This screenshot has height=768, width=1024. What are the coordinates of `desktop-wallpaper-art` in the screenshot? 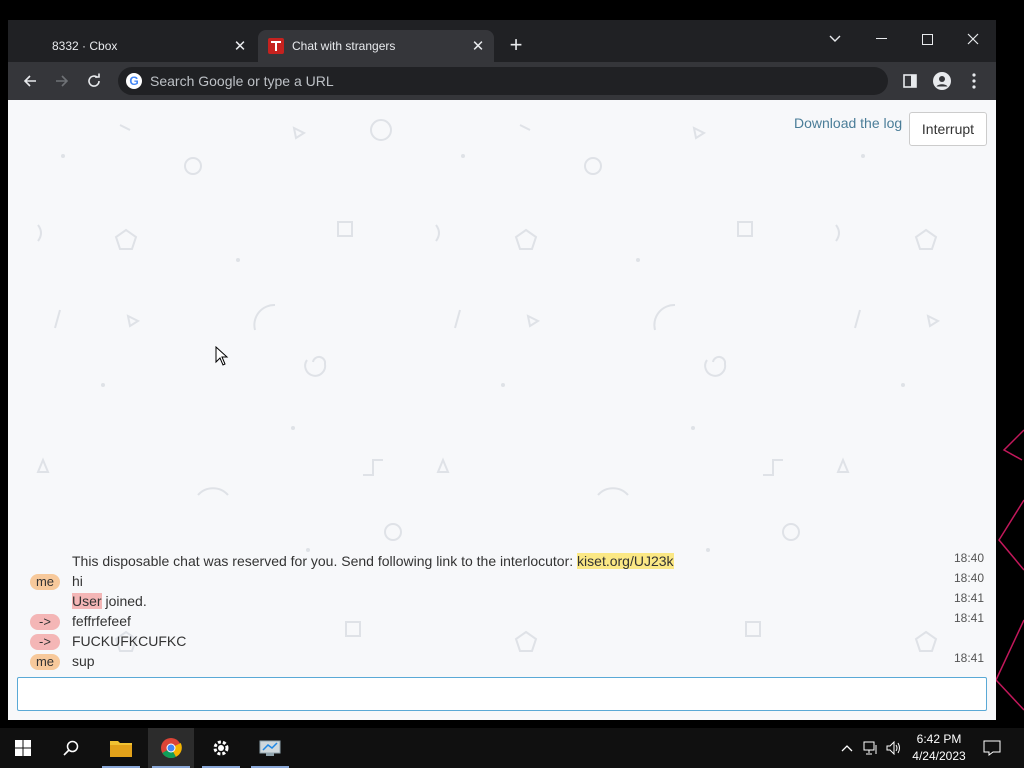 It's located at (1009, 570).